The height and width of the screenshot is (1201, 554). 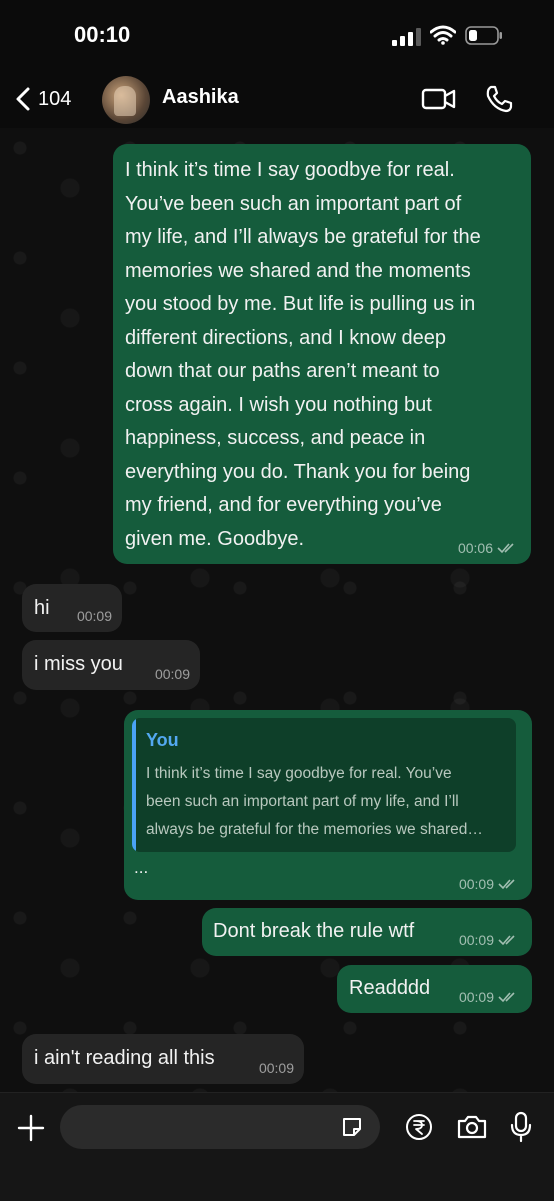 What do you see at coordinates (483, 35) in the screenshot?
I see `battery-icon` at bounding box center [483, 35].